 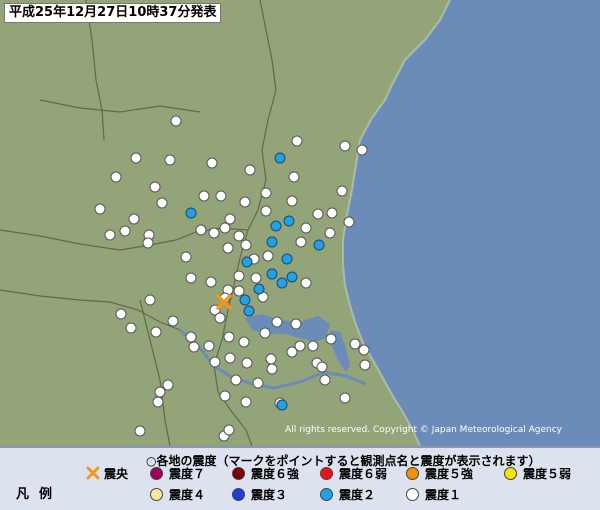 I want to click on legend-item-4: 震度５強, so click(x=439, y=473).